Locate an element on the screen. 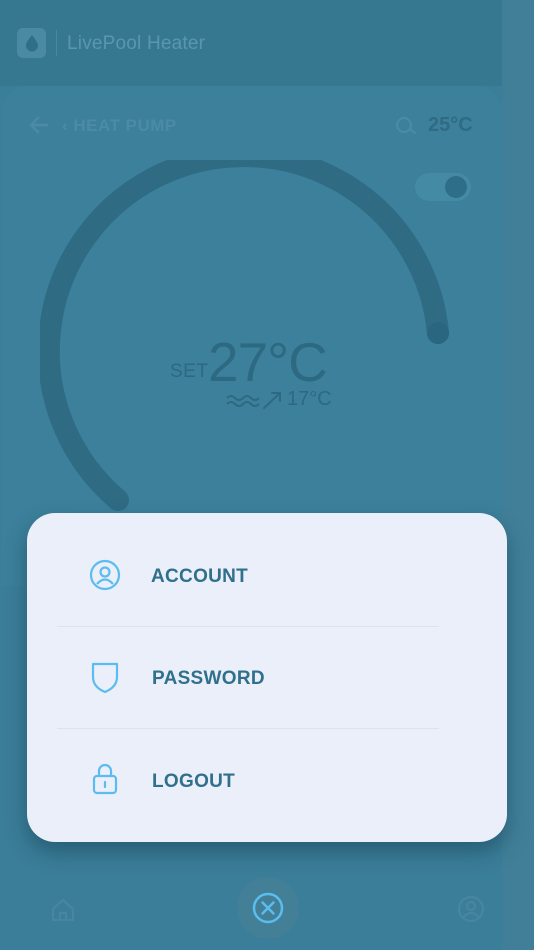 The image size is (534, 950). lock-icon is located at coordinates (105, 779).